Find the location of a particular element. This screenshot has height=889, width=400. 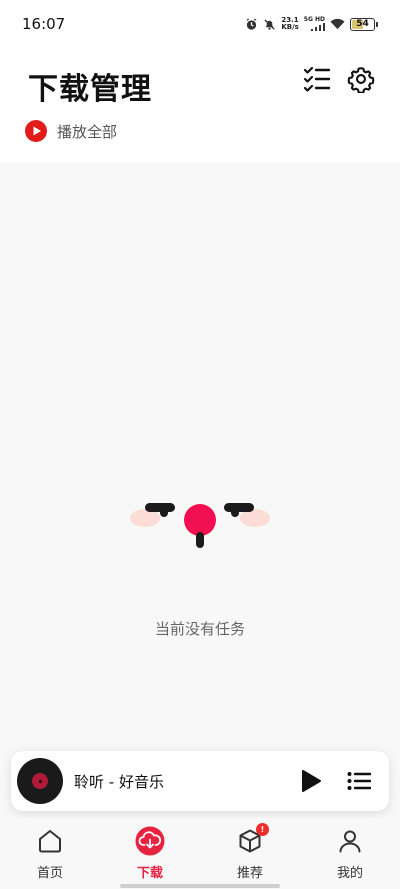

battery-icon: 54 is located at coordinates (362, 24).